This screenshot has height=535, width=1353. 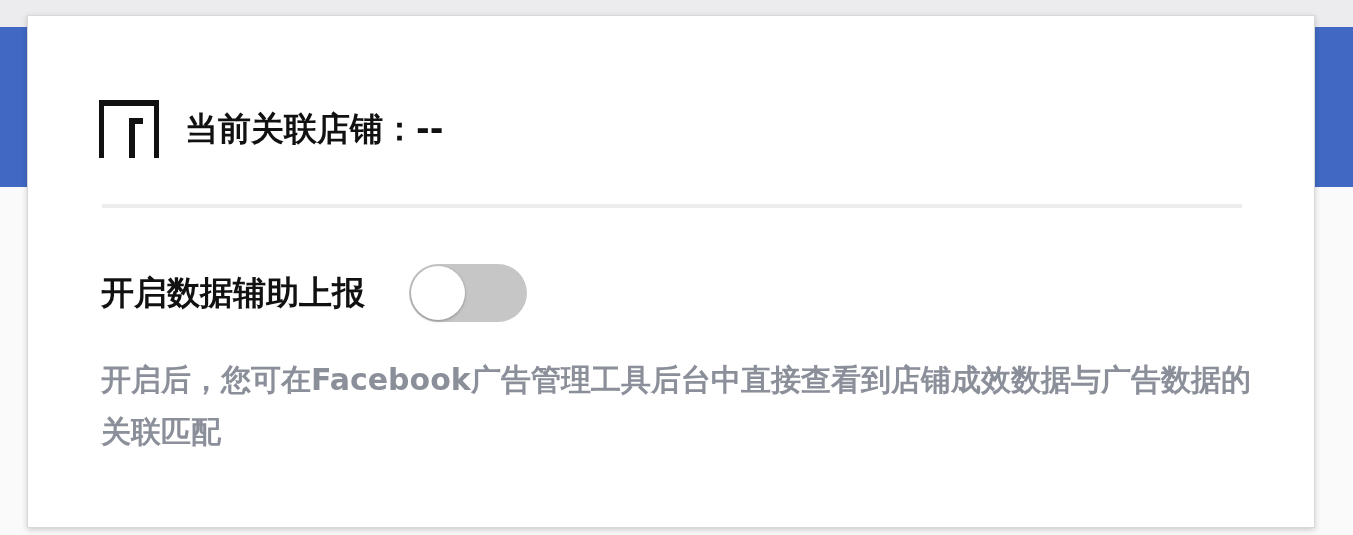 I want to click on data-report-switch, so click(x=468, y=293).